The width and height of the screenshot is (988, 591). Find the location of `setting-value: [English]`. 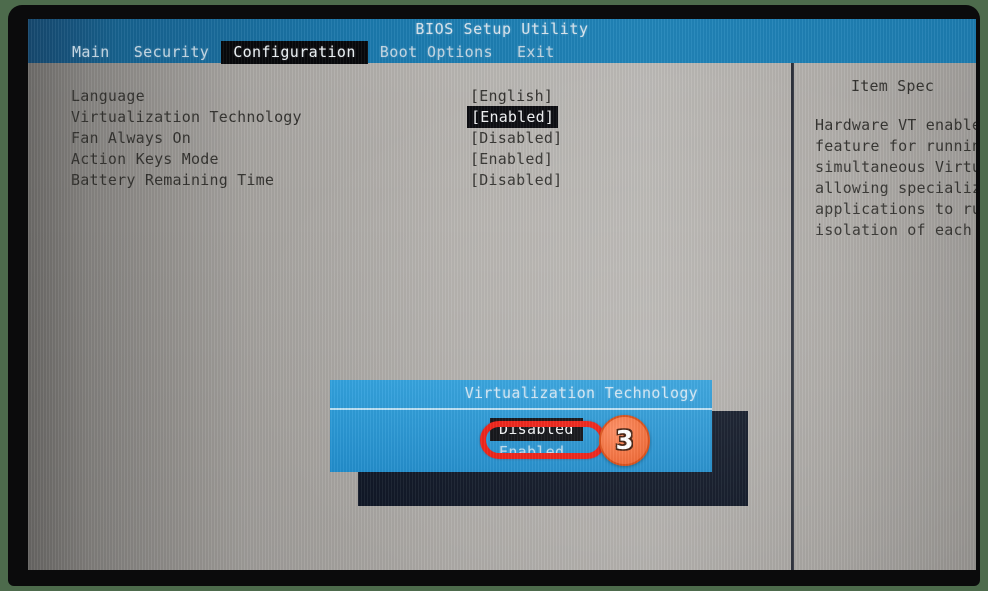

setting-value: [English] is located at coordinates (511, 96).